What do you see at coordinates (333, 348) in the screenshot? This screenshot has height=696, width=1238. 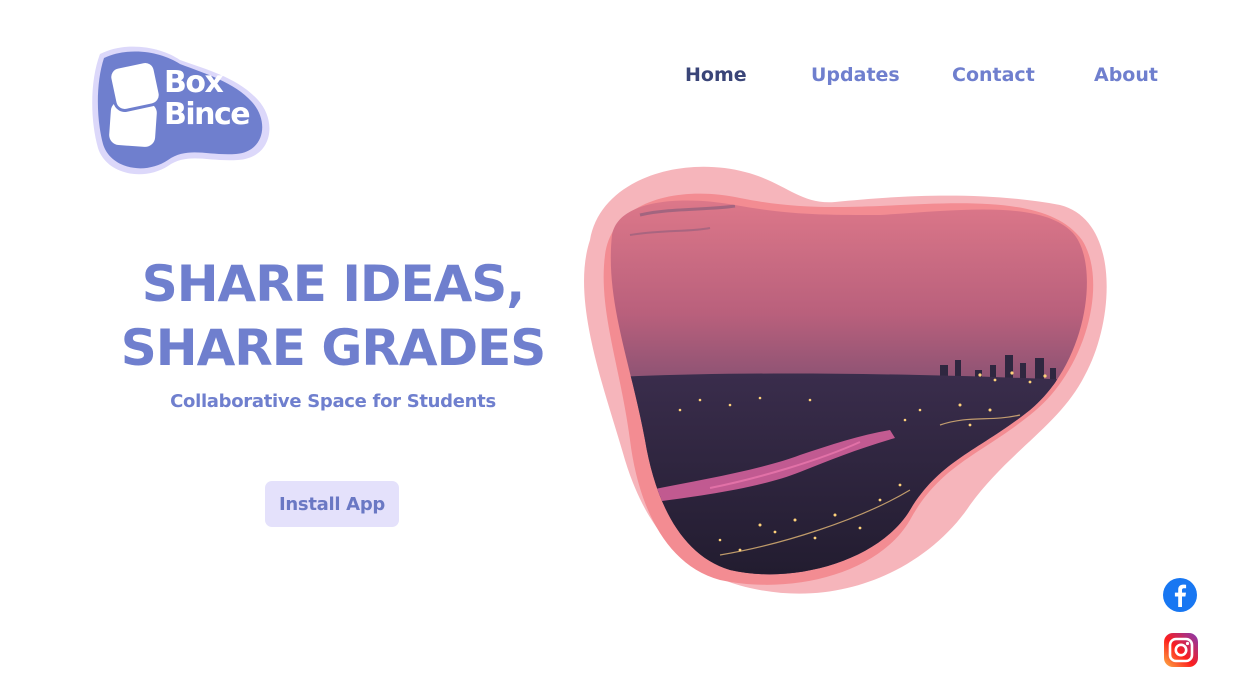 I see `hero-title-line-2: SHARE GRADES` at bounding box center [333, 348].